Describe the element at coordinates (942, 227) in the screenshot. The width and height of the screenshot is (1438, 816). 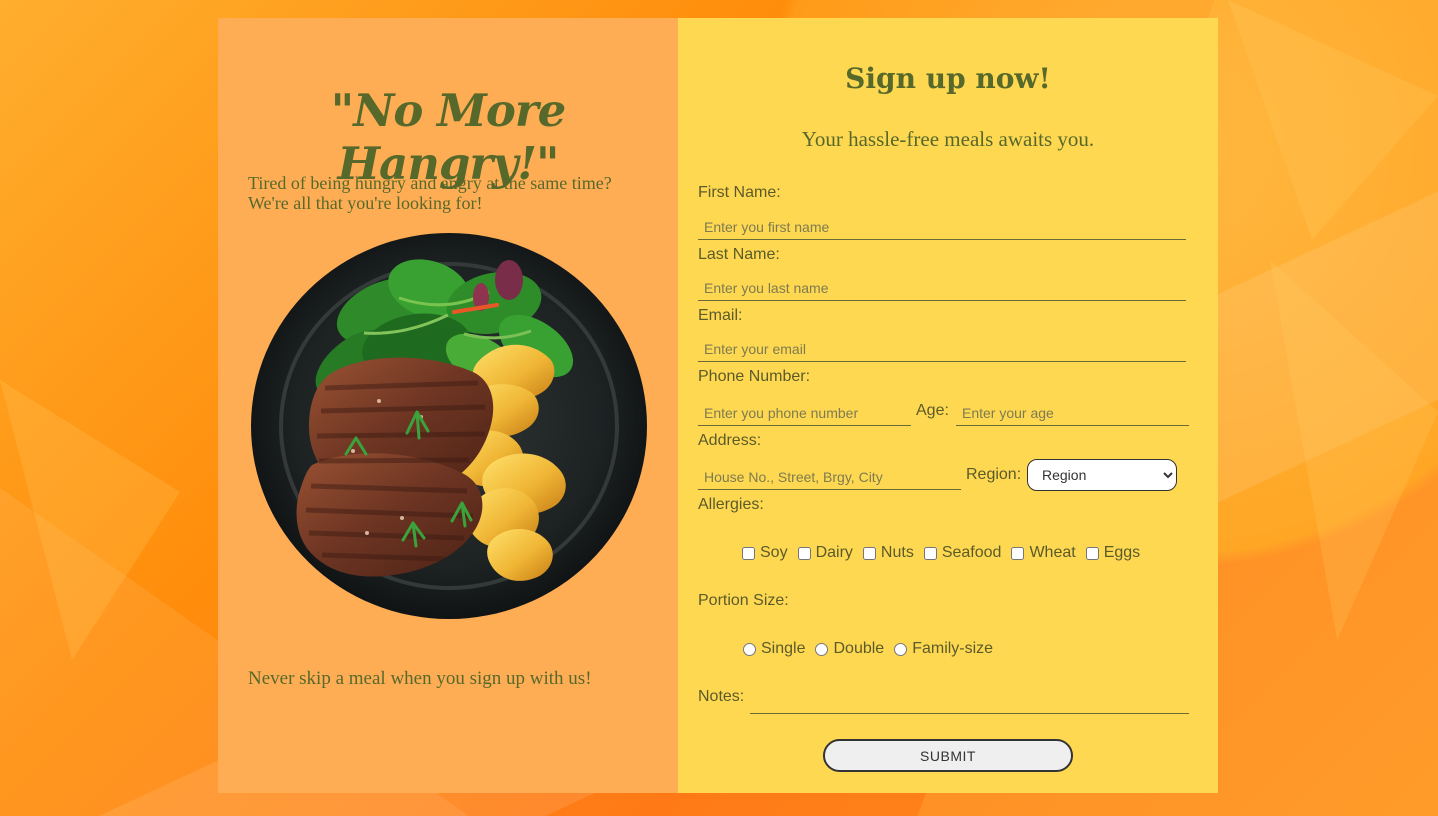
I see `first-name-input` at that location.